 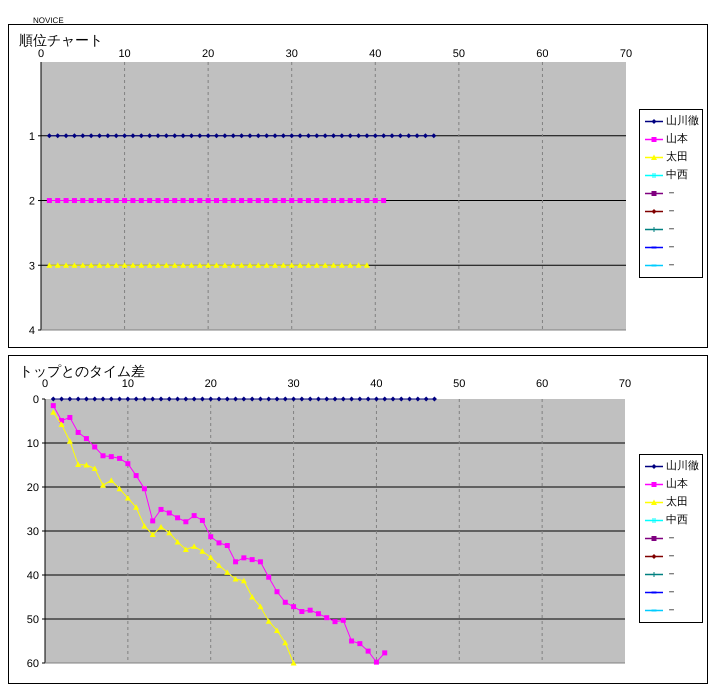 What do you see at coordinates (31, 331) in the screenshot?
I see `y-tick-label: 4` at bounding box center [31, 331].